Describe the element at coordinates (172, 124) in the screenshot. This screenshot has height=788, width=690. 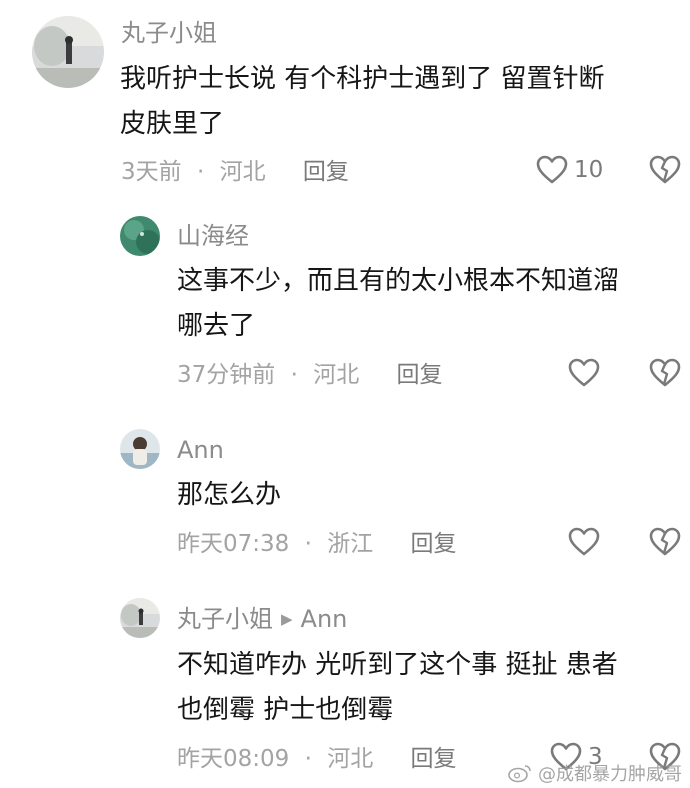
I see `comment-text-line: 皮肤里了` at that location.